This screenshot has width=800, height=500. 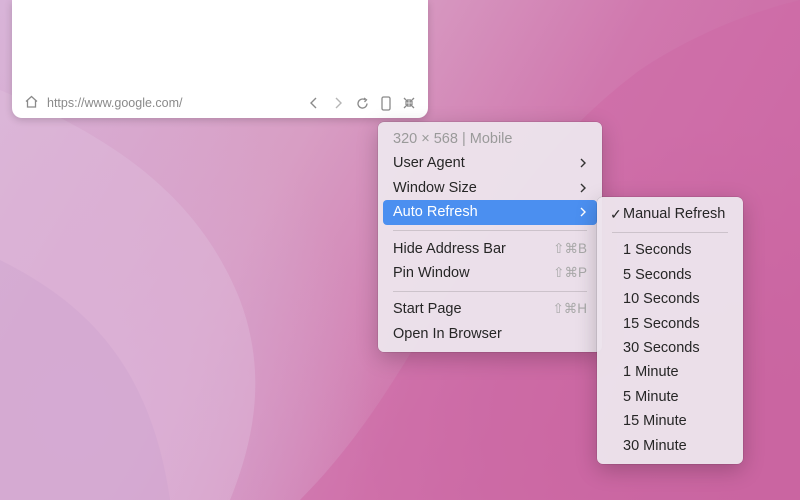 What do you see at coordinates (427, 309) in the screenshot?
I see `menu-item-label: Start Page` at bounding box center [427, 309].